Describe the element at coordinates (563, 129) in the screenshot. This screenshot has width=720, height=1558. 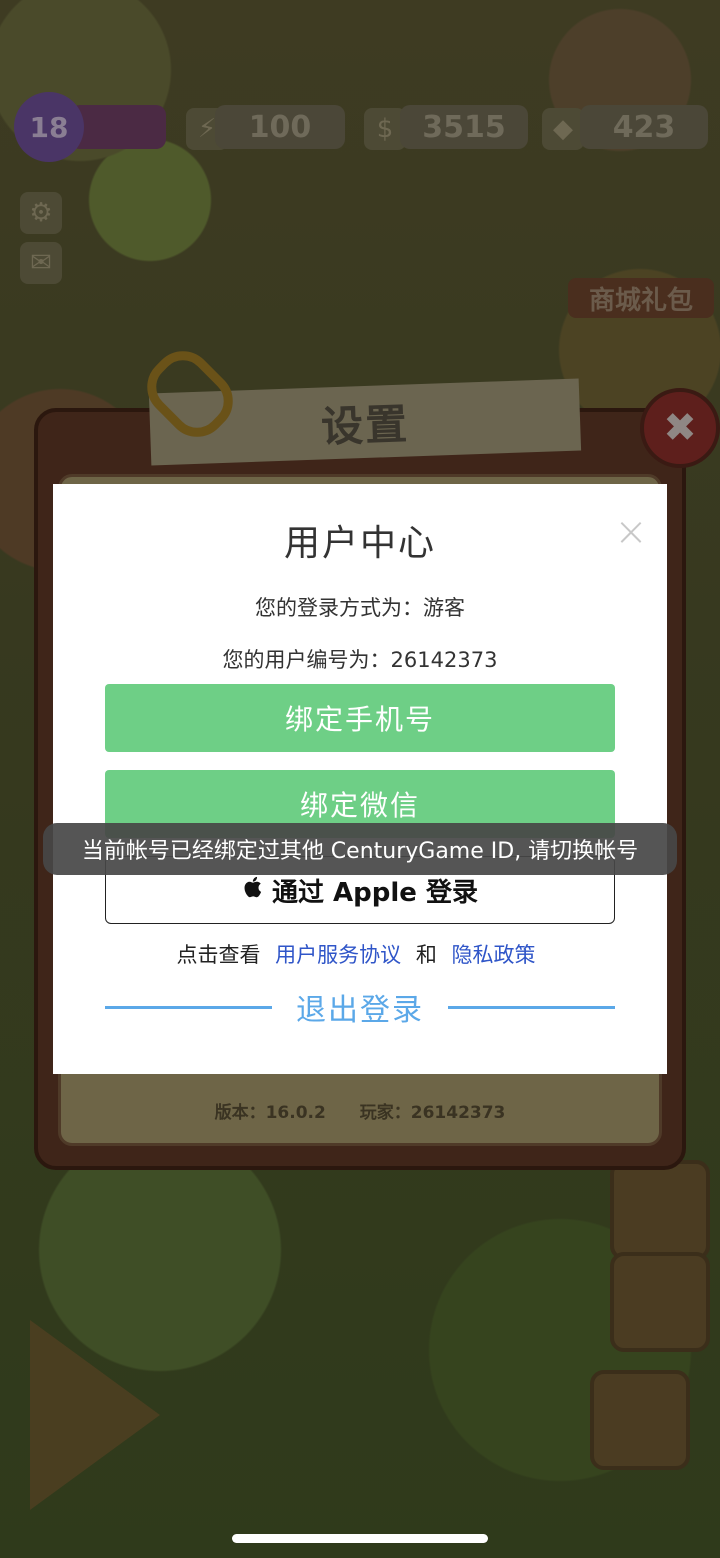
I see `gem-icon: ◆` at that location.